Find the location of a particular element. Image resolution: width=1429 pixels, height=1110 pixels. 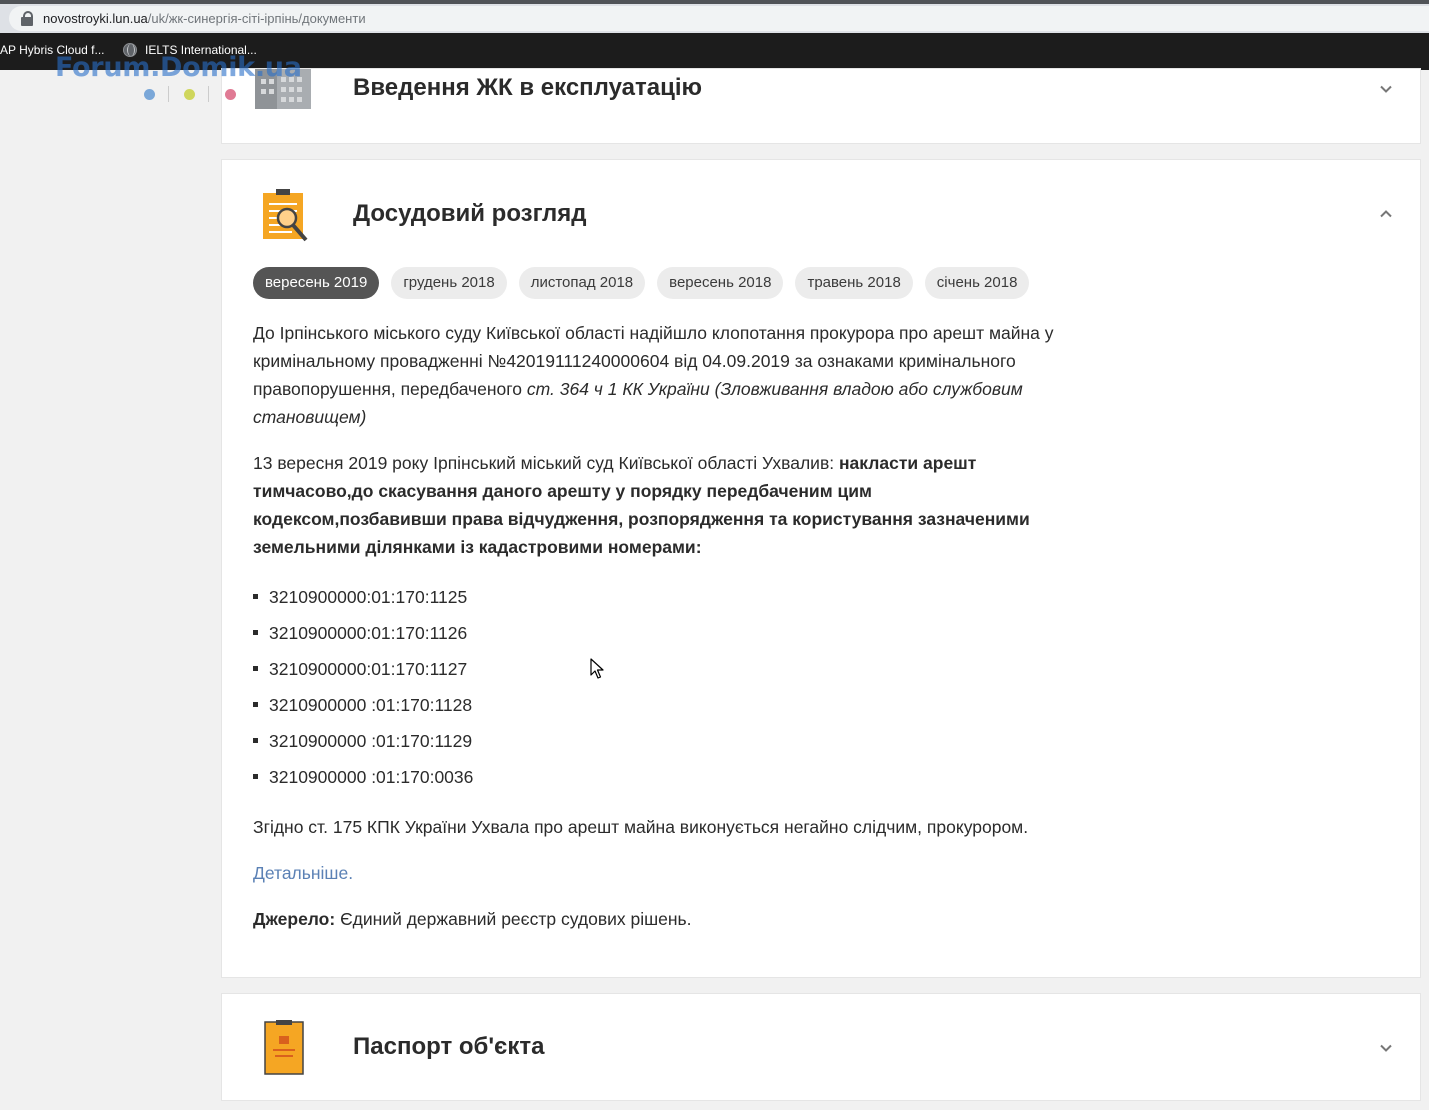

list-item: 3210900000:01:170:1125 is located at coordinates (655, 597).